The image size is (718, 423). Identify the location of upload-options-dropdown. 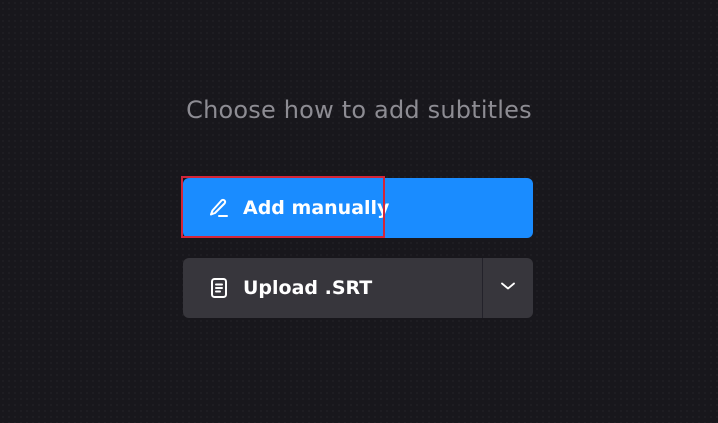
(508, 288).